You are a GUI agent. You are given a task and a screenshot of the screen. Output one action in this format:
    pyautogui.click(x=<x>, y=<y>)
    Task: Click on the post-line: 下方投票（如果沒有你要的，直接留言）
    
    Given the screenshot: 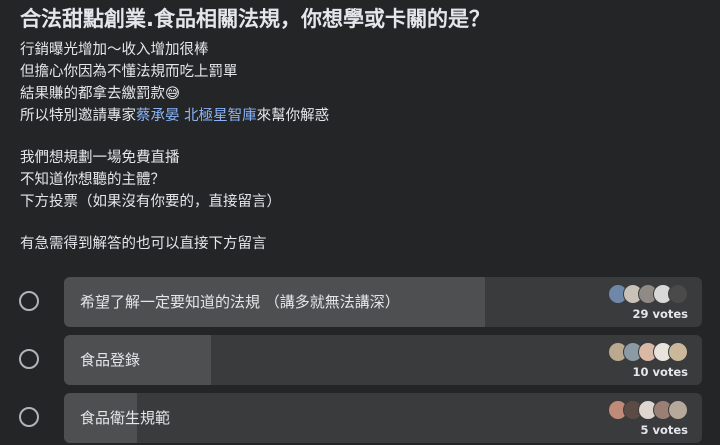 What is the action you would take?
    pyautogui.click(x=150, y=202)
    